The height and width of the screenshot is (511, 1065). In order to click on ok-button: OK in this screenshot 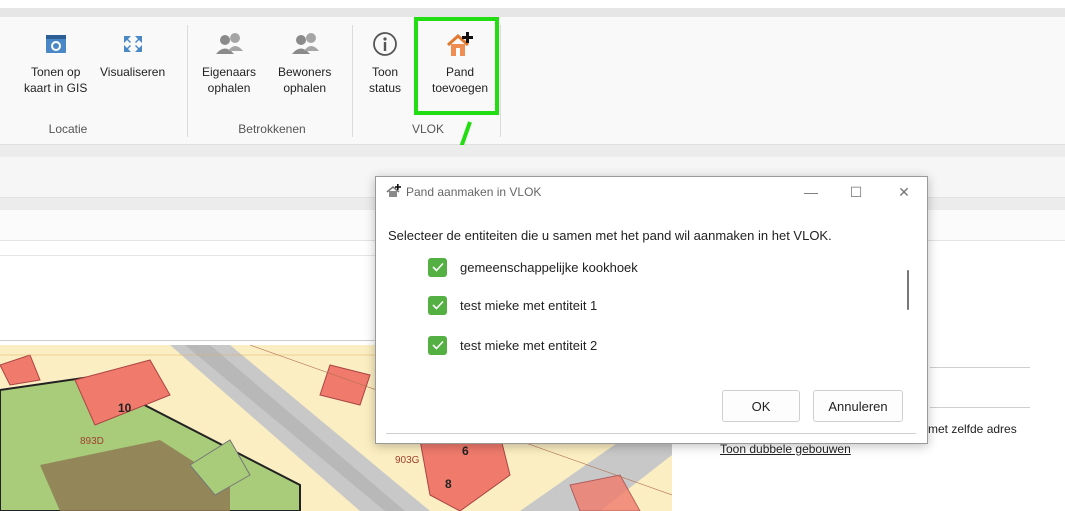, I will do `click(761, 406)`.